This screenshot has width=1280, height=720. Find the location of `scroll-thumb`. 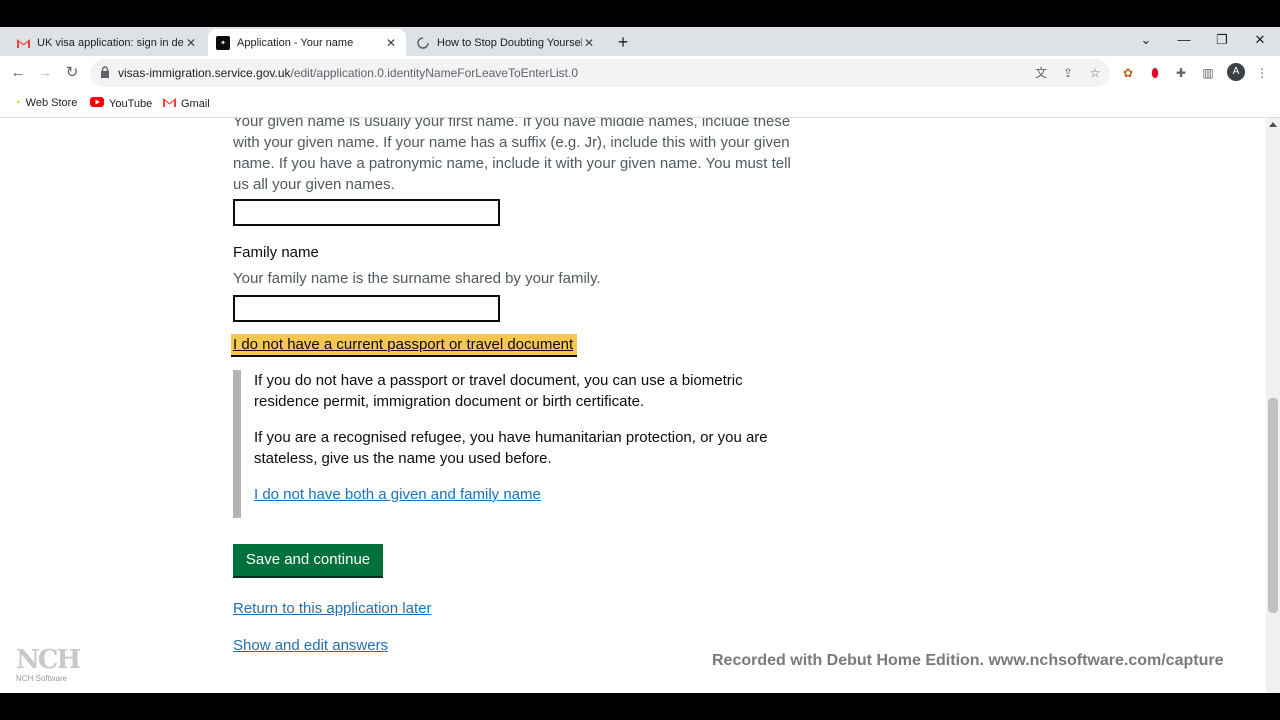

scroll-thumb is located at coordinates (1273, 505).